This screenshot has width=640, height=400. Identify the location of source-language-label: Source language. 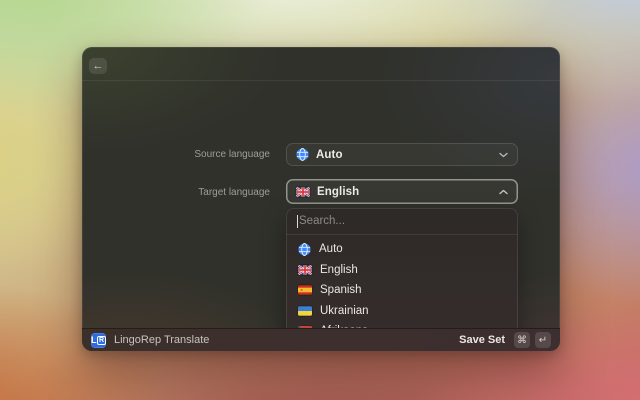
(232, 154).